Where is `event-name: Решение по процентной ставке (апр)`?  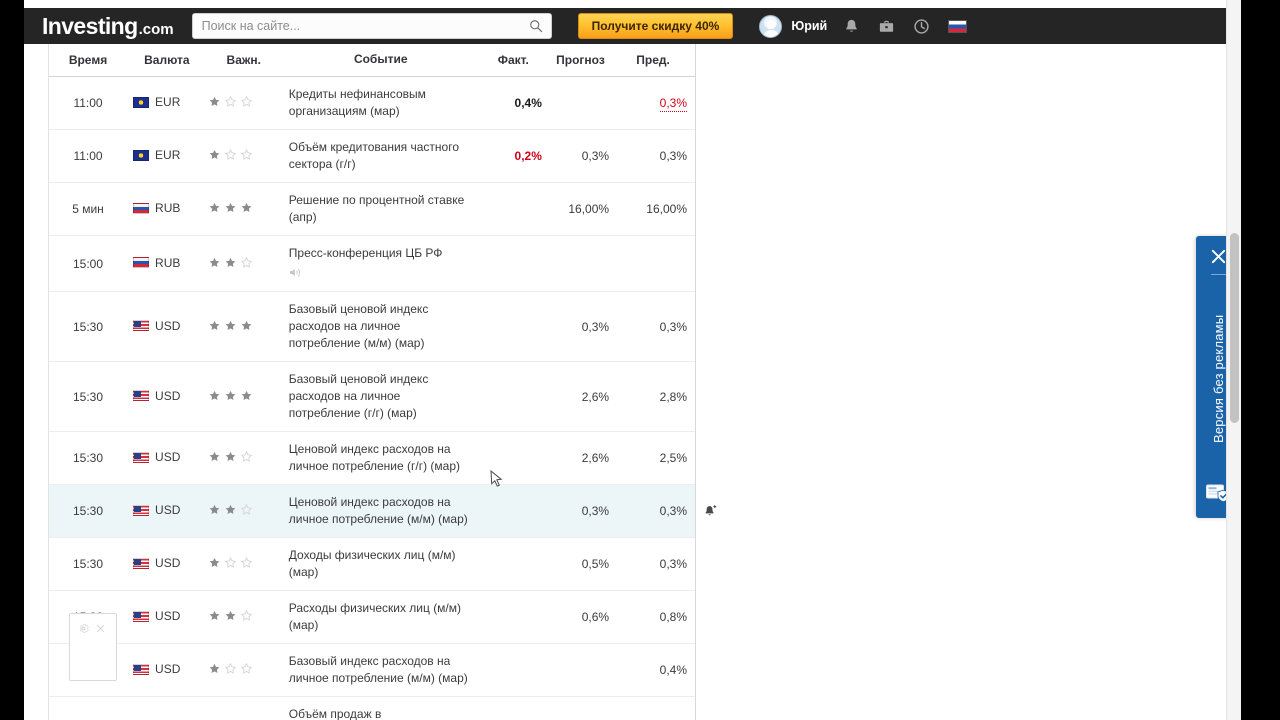 event-name: Решение по процентной ставке (апр) is located at coordinates (376, 208).